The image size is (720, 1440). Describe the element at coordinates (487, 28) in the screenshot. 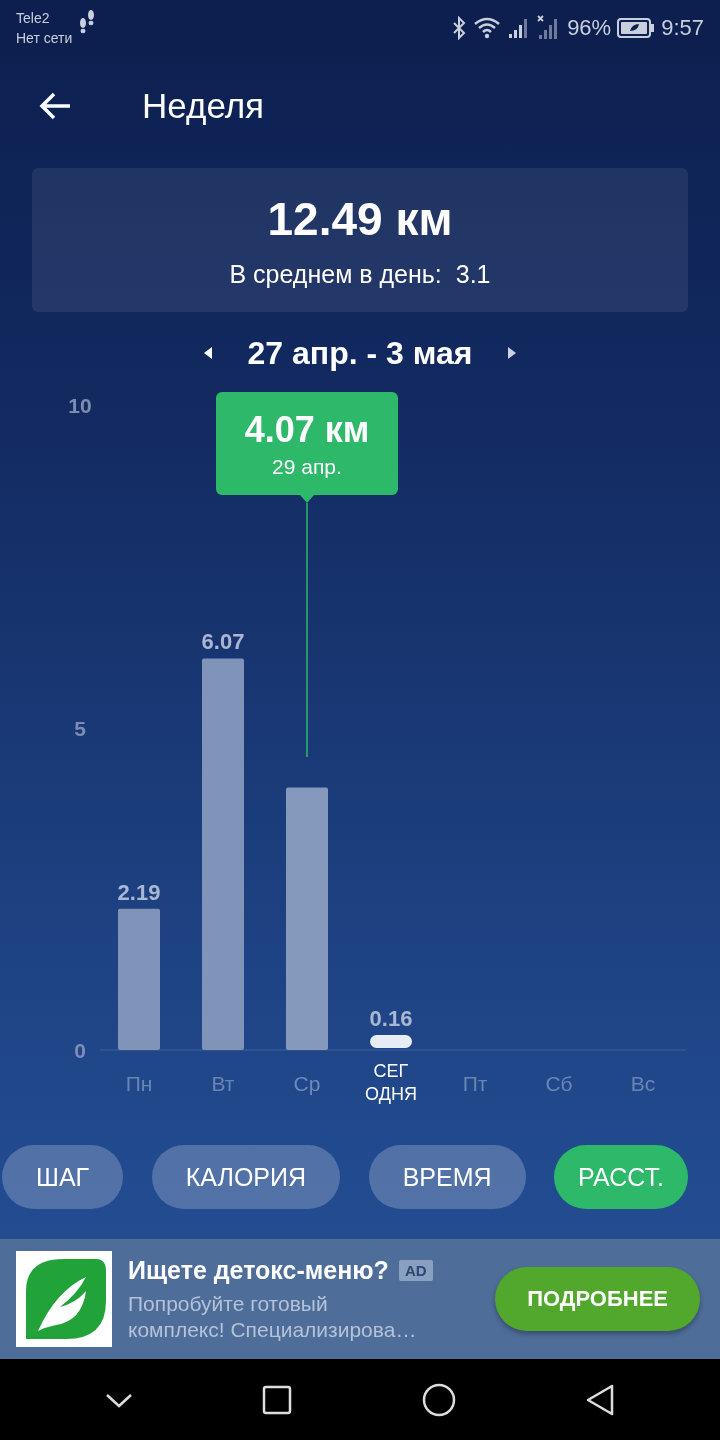

I see `wifi-icon` at that location.